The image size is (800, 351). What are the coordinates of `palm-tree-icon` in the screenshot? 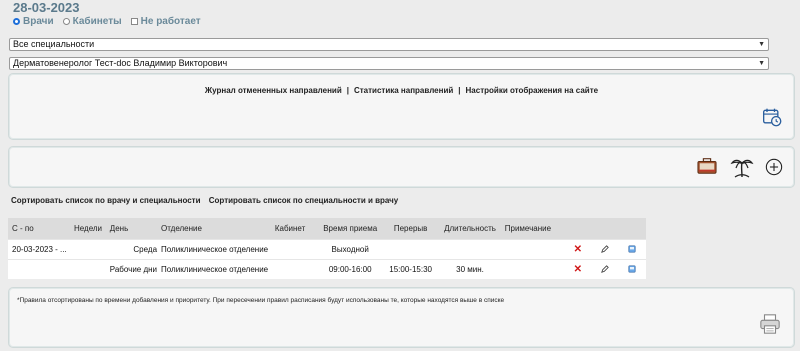 It's located at (742, 167).